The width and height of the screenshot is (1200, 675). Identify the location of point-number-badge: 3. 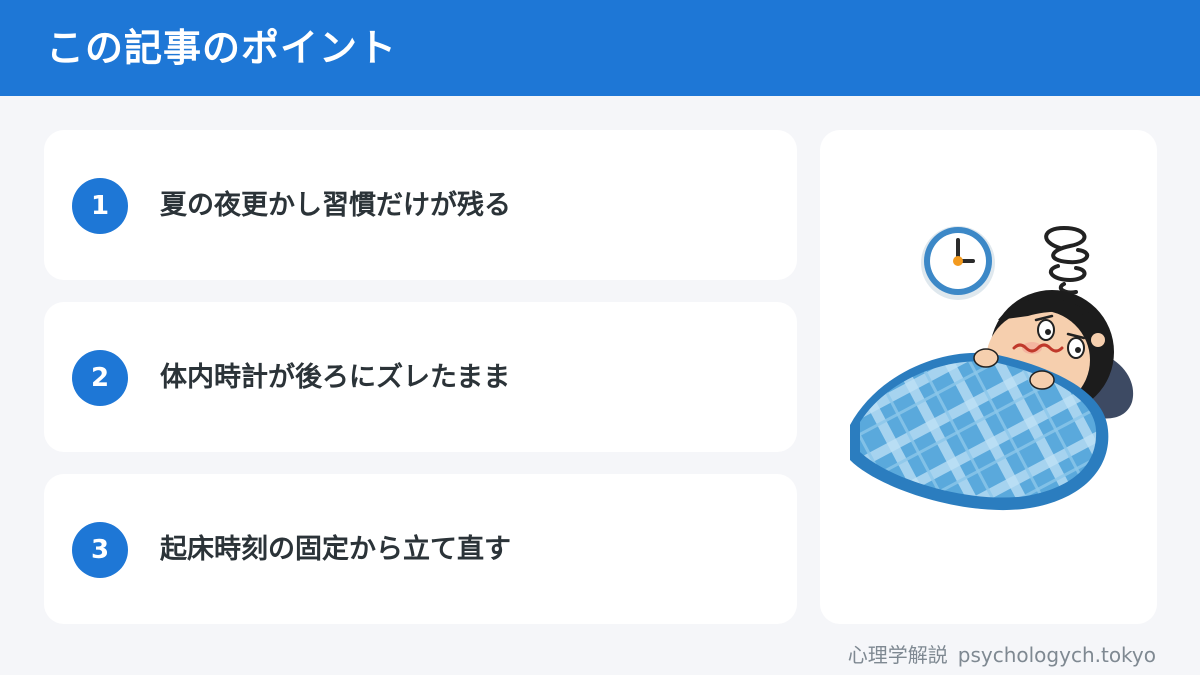
(100, 550).